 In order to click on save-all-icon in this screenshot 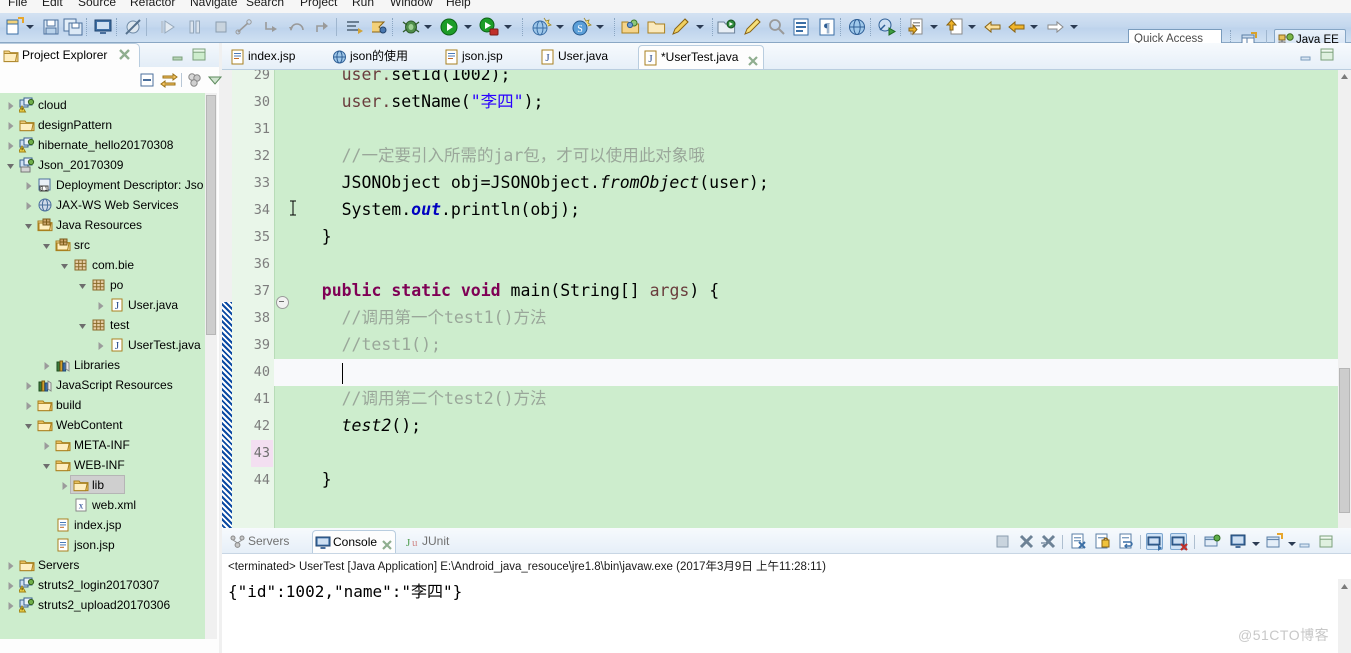, I will do `click(73, 27)`.